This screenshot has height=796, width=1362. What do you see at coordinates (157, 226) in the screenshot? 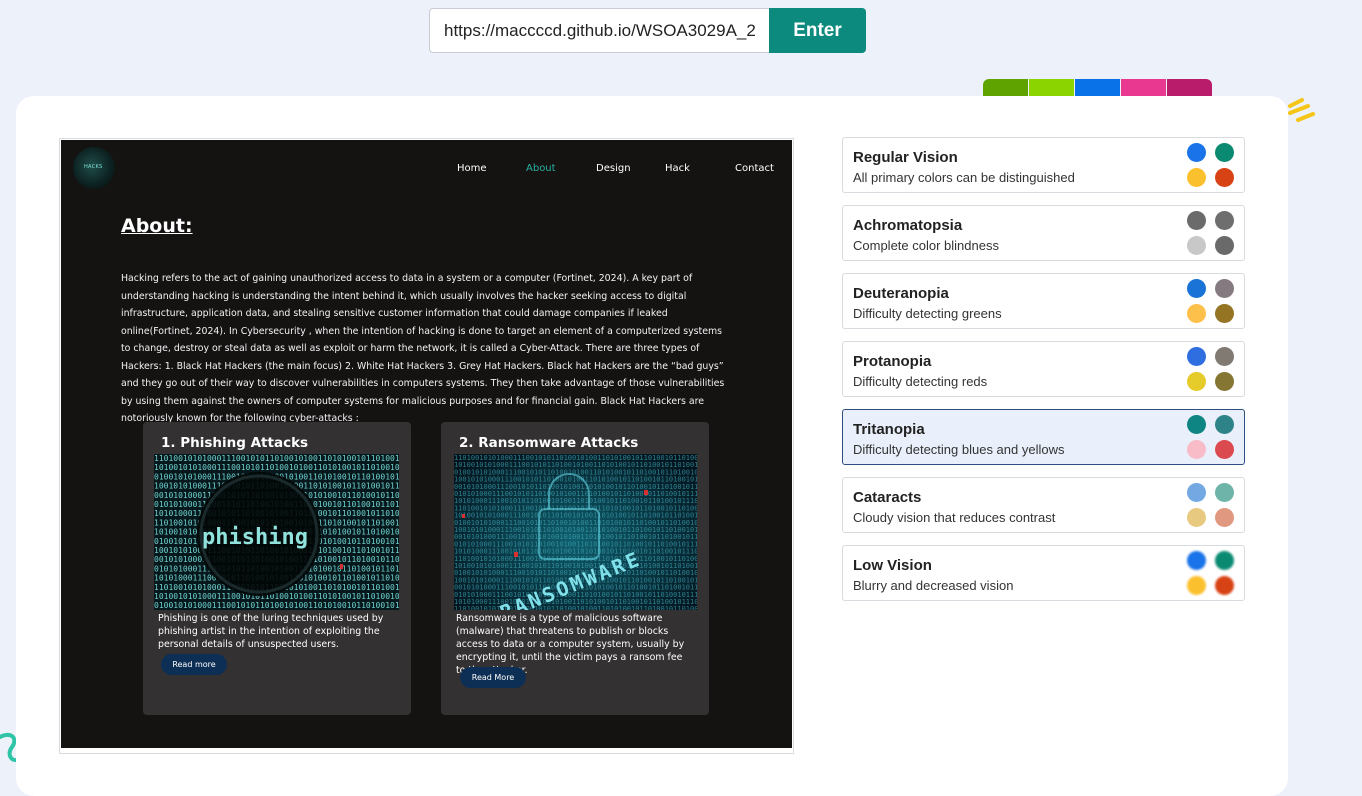
I see `about-title: About:` at bounding box center [157, 226].